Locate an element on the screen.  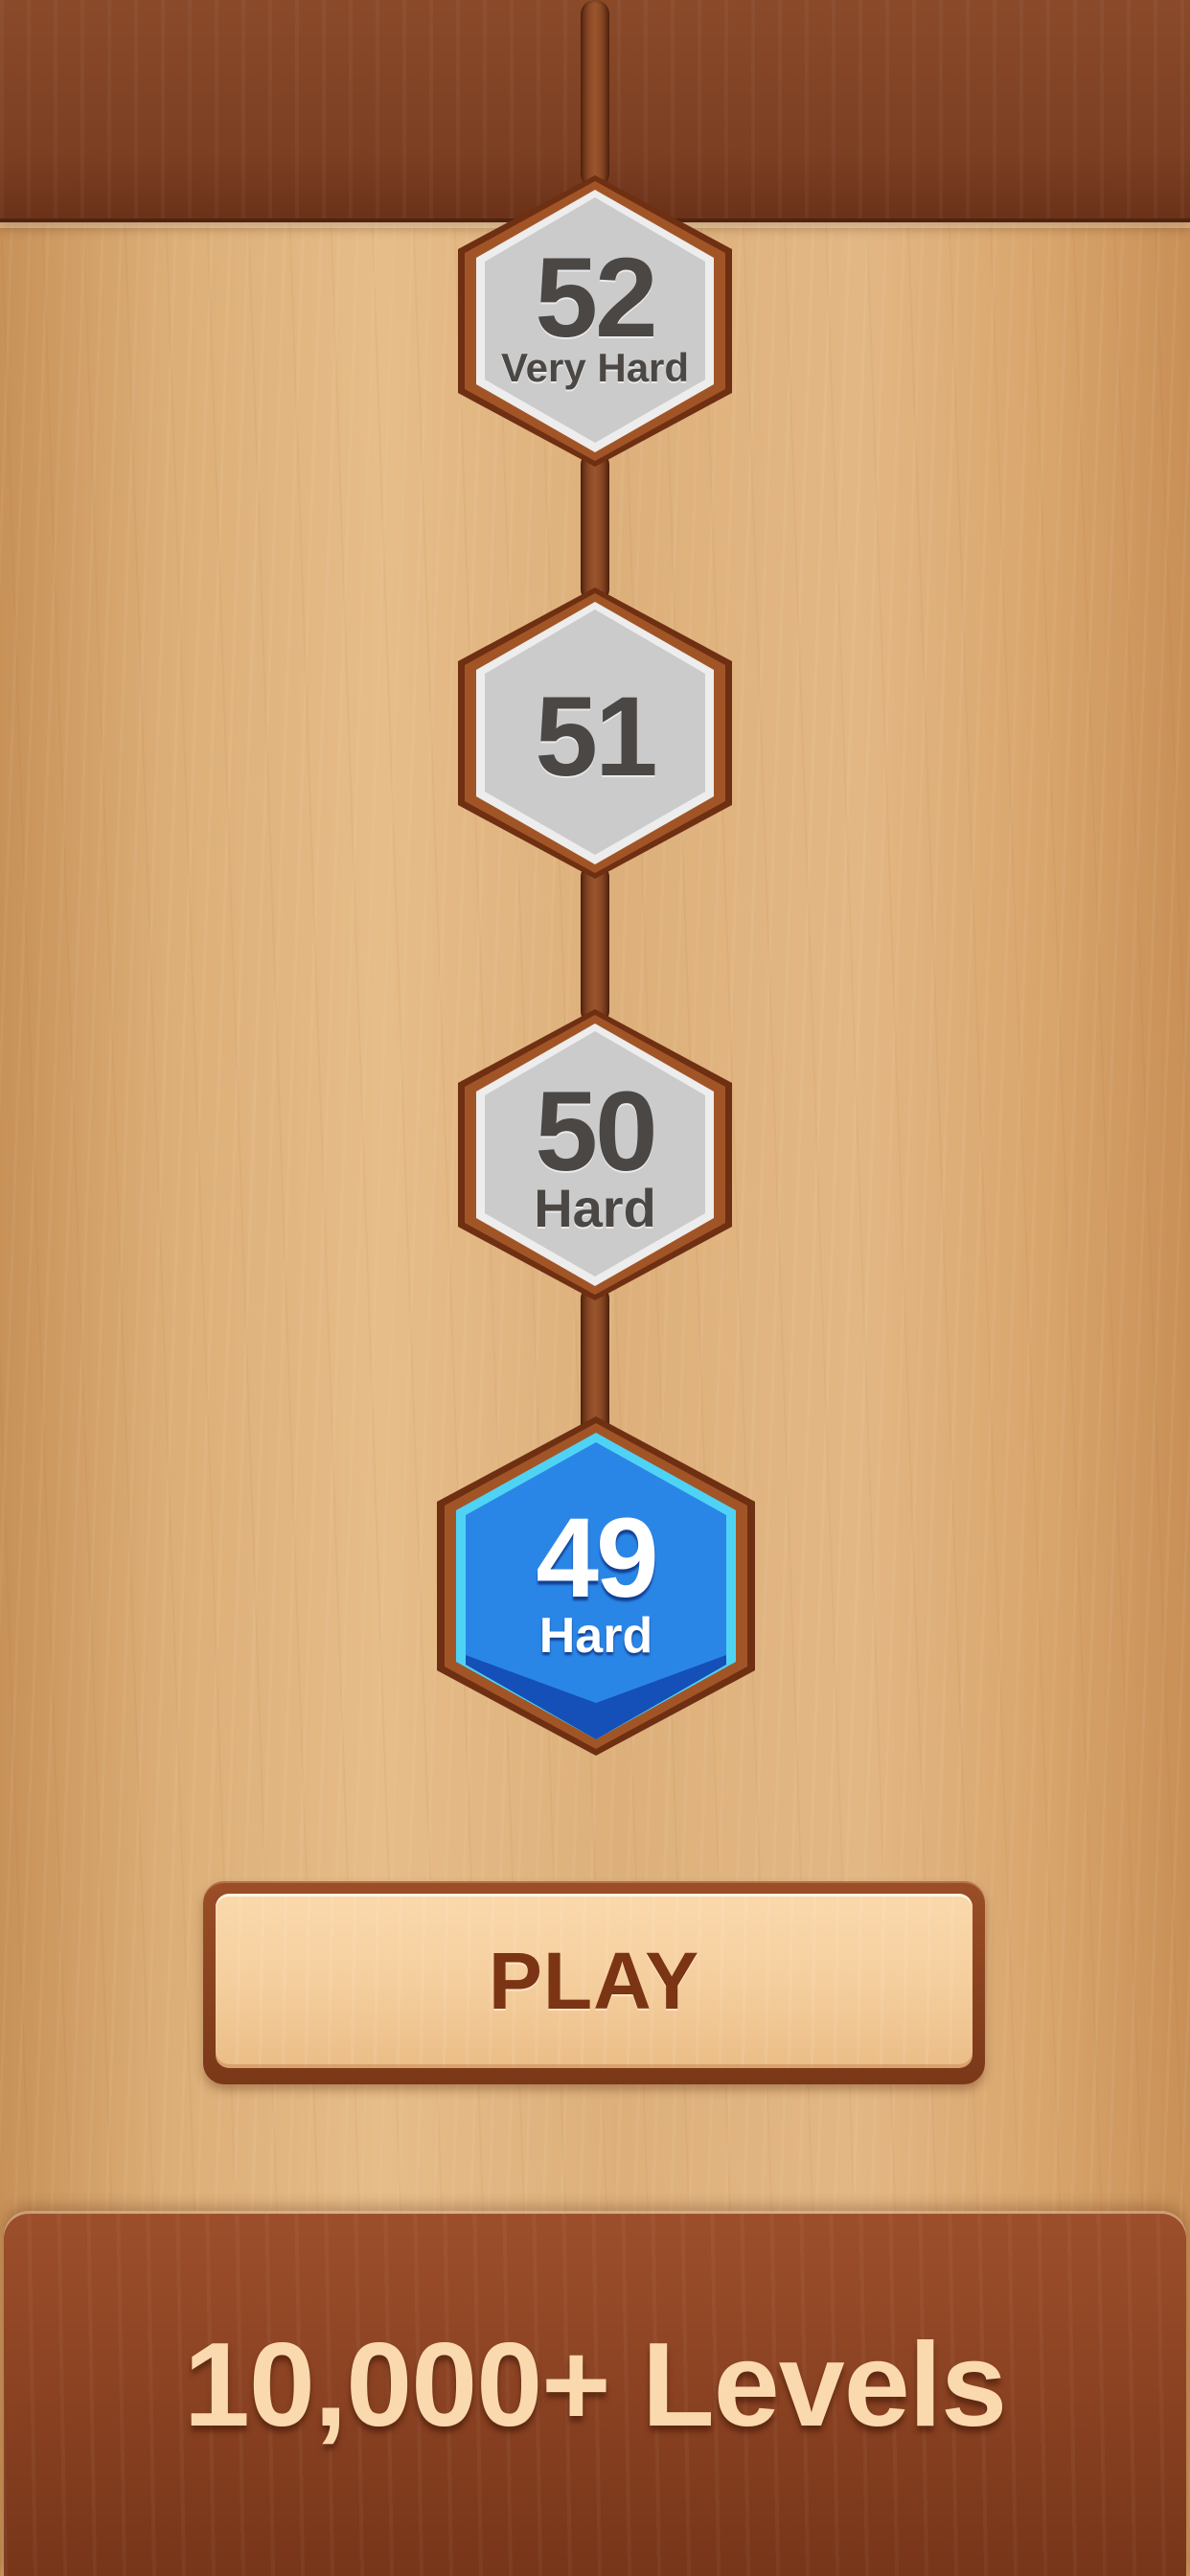
play-button-label: PLAY is located at coordinates (594, 1981).